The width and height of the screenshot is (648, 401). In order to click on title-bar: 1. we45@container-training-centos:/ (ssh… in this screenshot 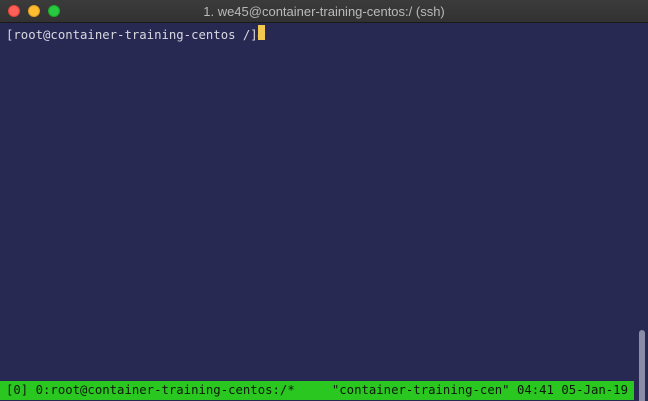, I will do `click(324, 11)`.